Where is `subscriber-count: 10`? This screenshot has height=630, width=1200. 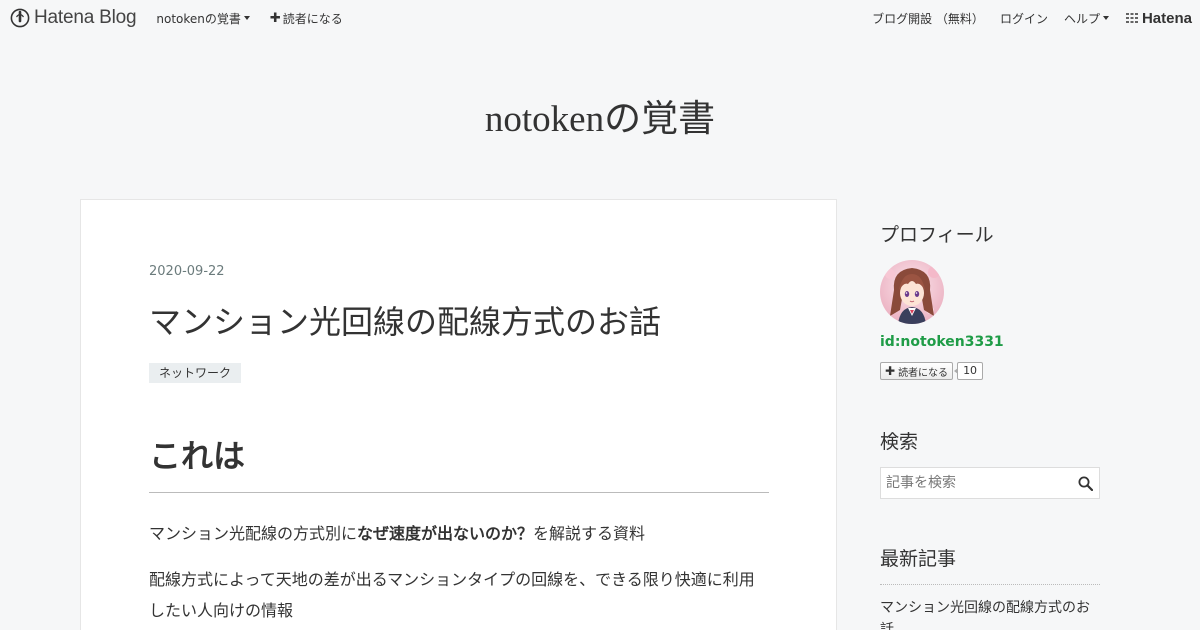 subscriber-count: 10 is located at coordinates (969, 371).